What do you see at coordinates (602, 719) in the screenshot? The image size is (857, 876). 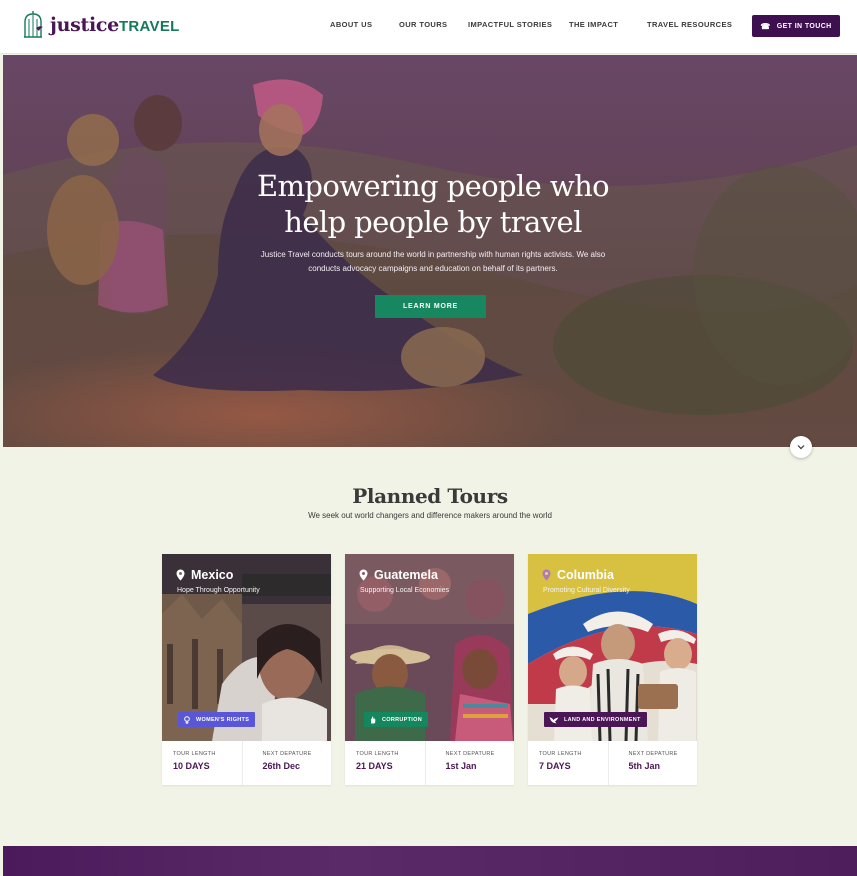 I see `category-badge-label: LAND AND ENVIRONMENT` at bounding box center [602, 719].